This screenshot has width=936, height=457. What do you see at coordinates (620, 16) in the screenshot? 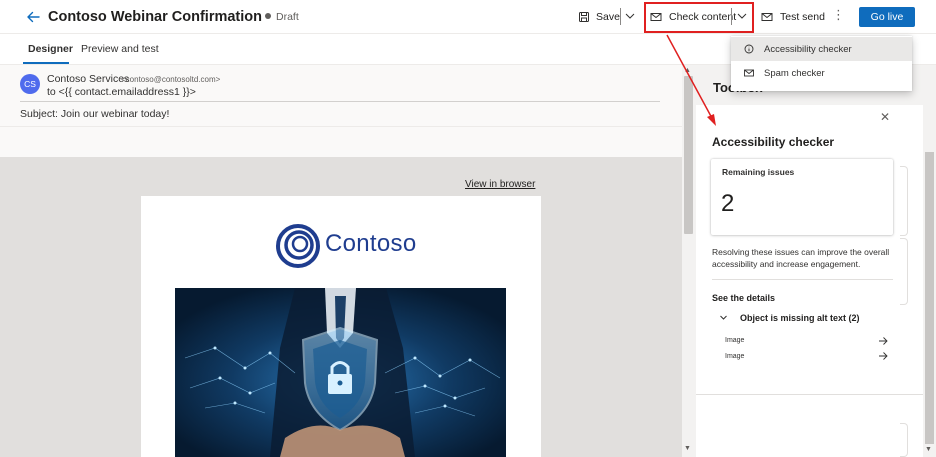
I see `toolbar-divider` at bounding box center [620, 16].